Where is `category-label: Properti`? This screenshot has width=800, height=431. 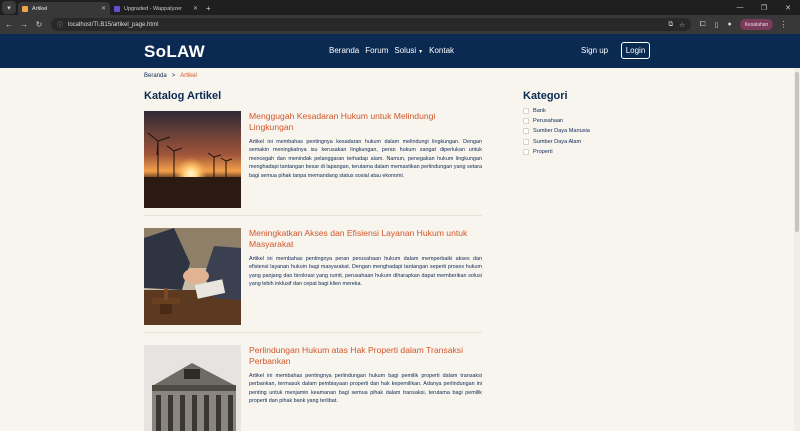
category-label: Properti is located at coordinates (543, 151).